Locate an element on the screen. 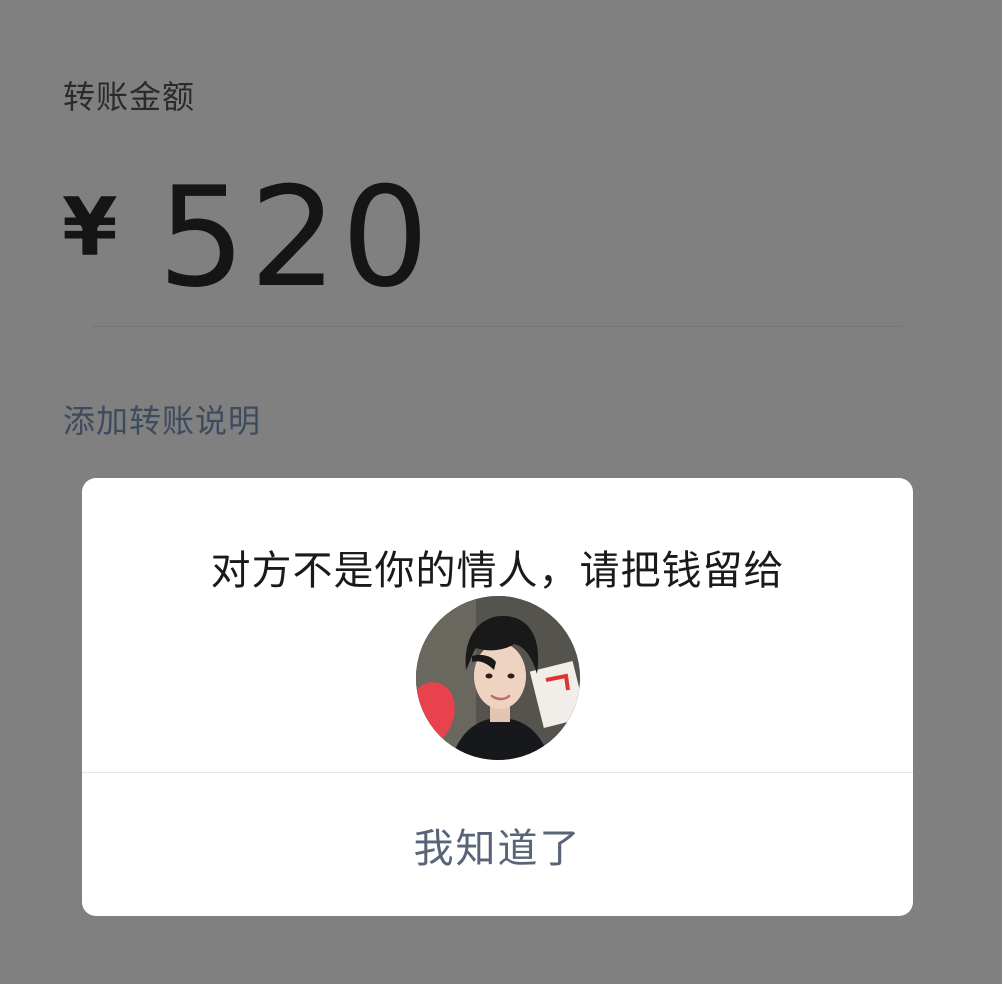  amount-value: 520 is located at coordinates (295, 237).